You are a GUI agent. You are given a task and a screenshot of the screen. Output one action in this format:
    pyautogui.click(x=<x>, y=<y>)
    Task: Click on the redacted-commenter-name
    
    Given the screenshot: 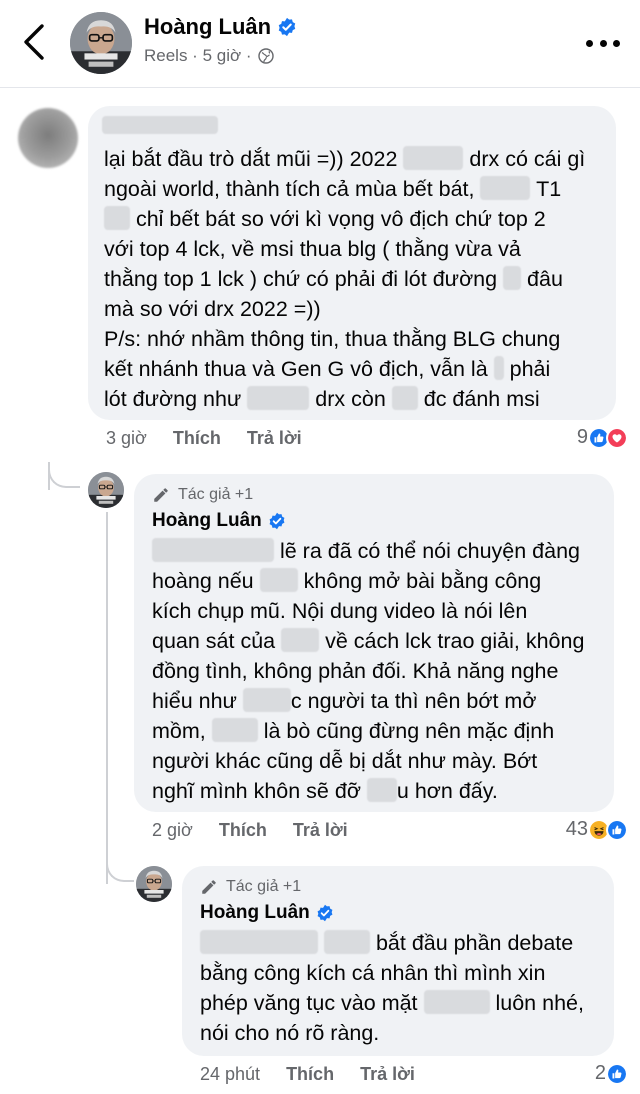 What is the action you would take?
    pyautogui.click(x=160, y=125)
    